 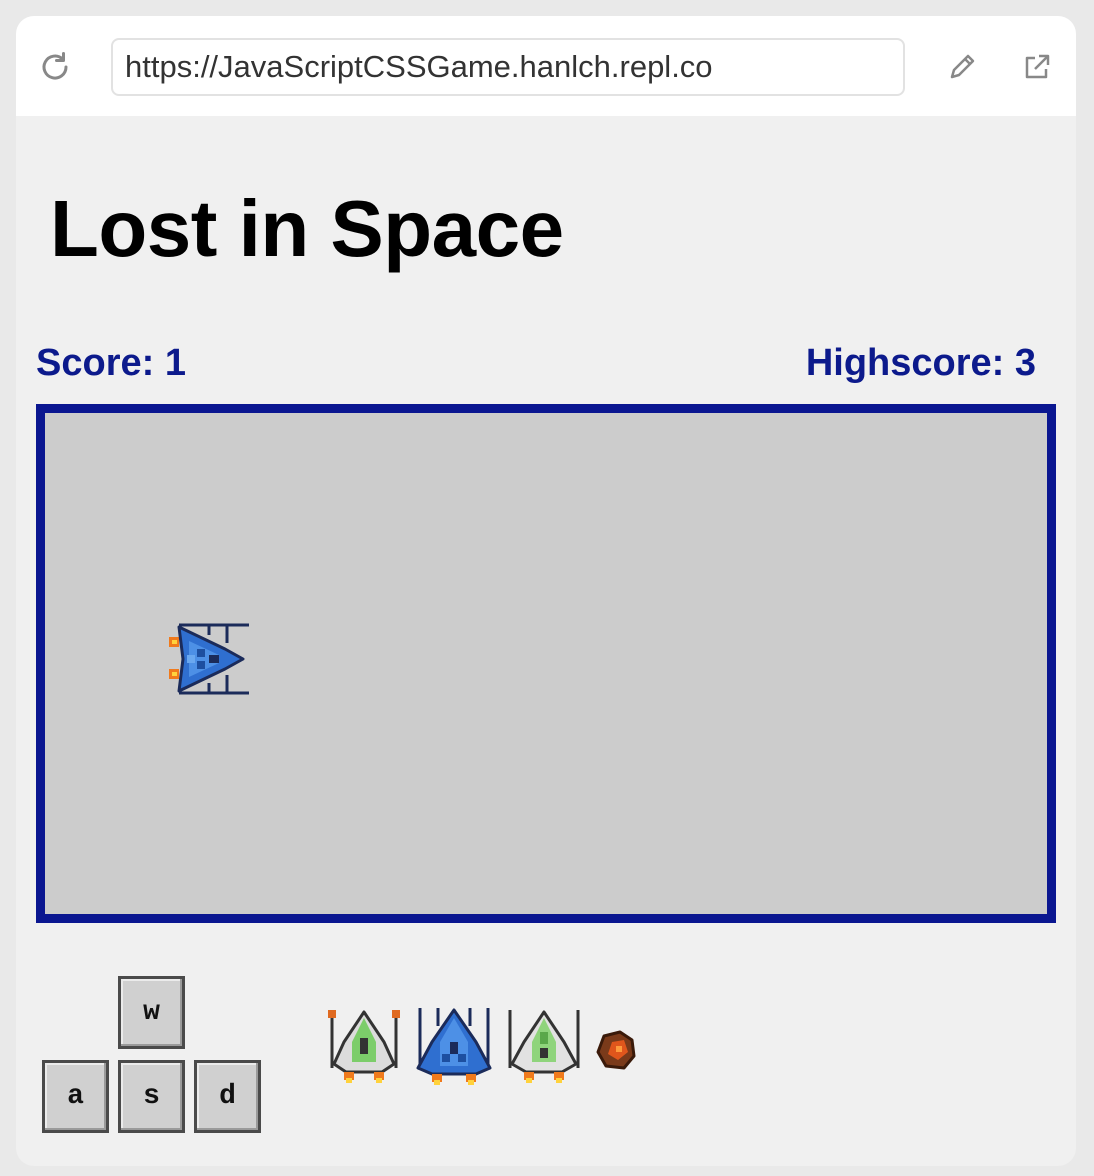 I want to click on browser-toolbar: https://JavaScriptCSSGame.hanlch.repl.co, so click(x=546, y=66).